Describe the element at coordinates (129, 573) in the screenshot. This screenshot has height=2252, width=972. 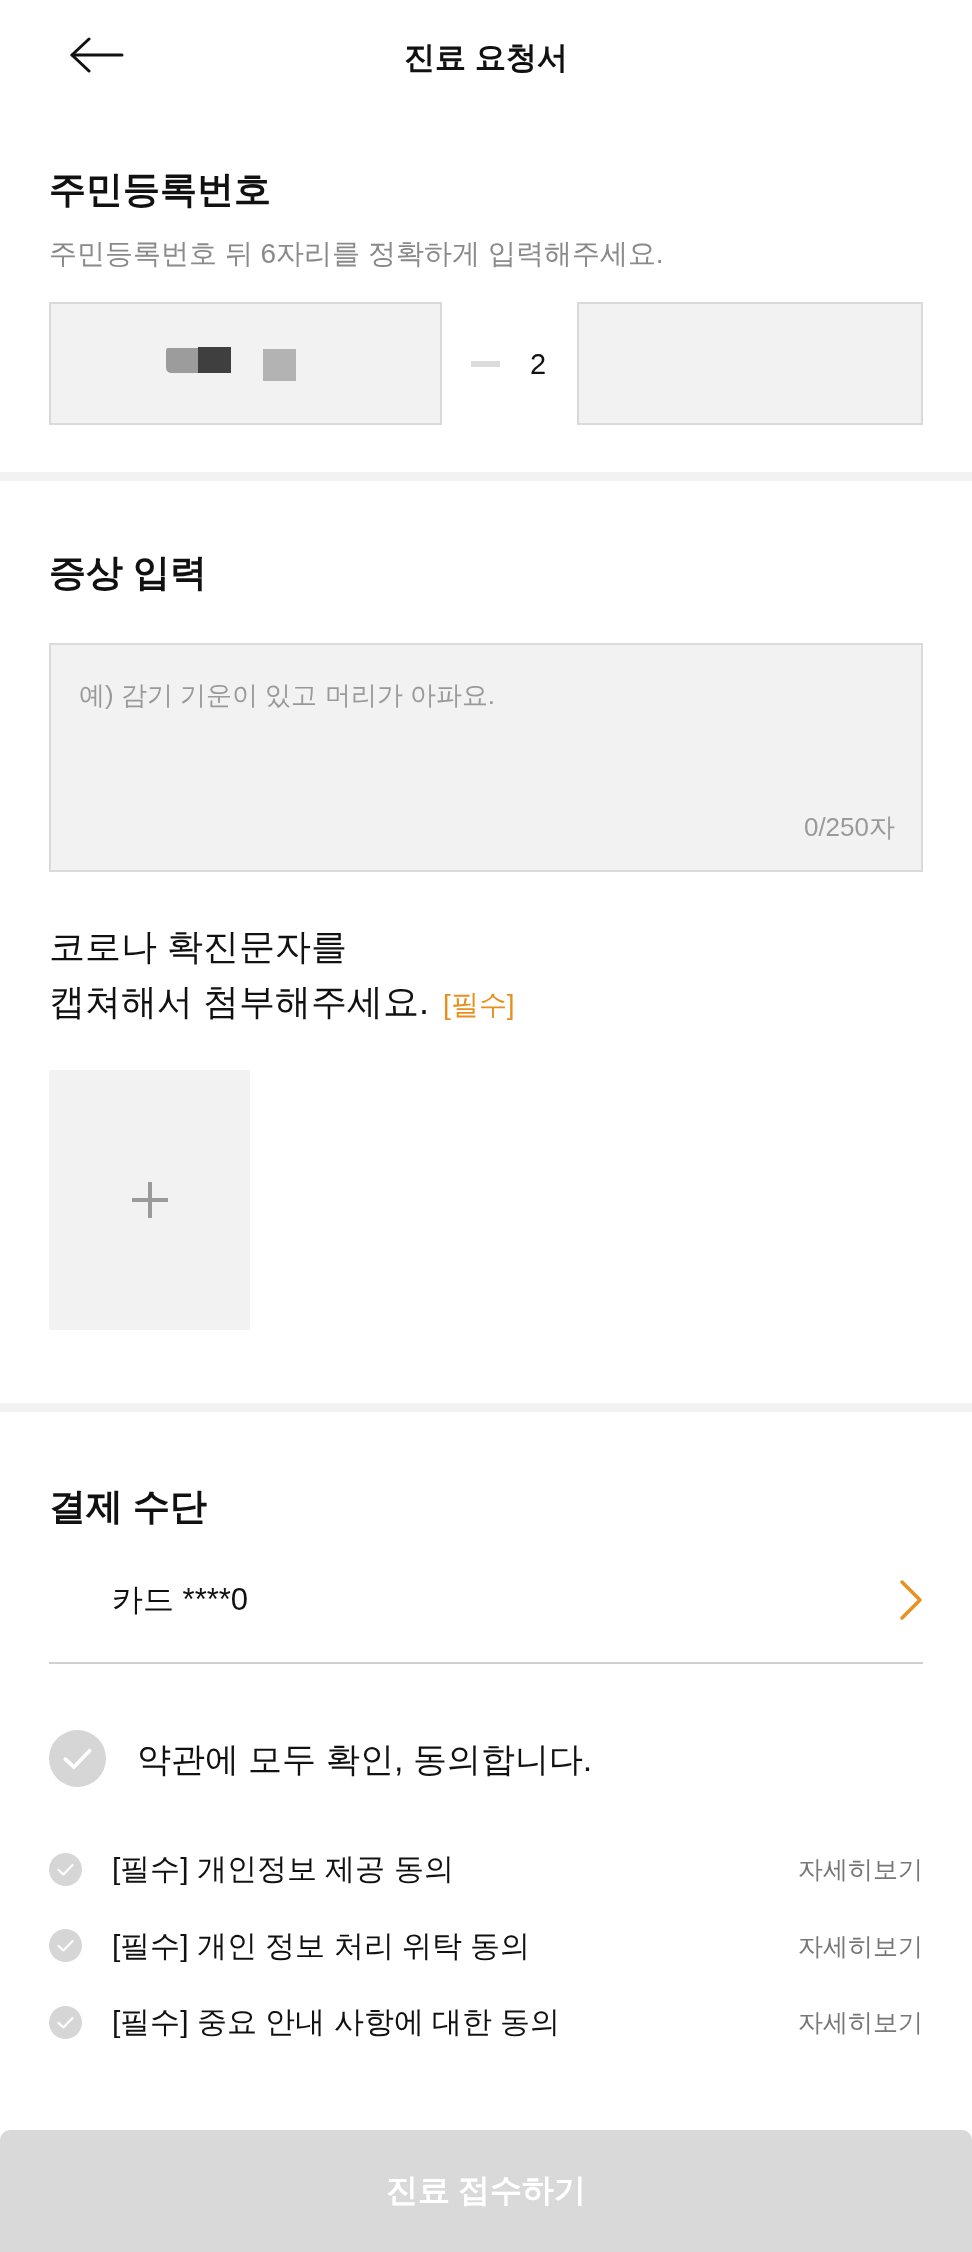
I see `section-heading: 증상 입력` at that location.